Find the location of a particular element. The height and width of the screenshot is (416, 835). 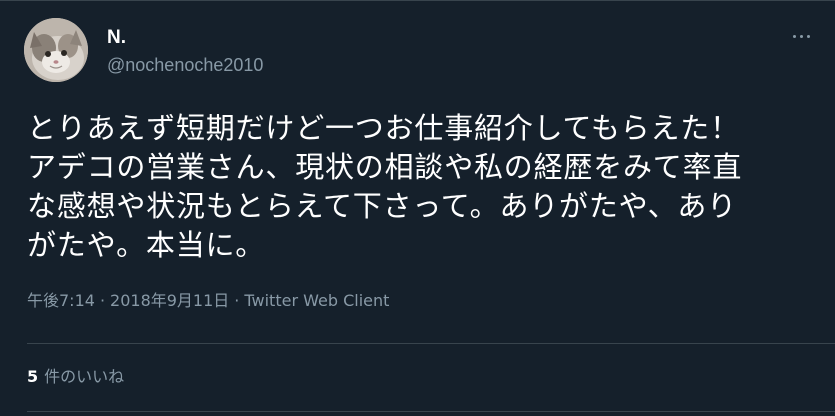

meta-divider is located at coordinates (431, 343).